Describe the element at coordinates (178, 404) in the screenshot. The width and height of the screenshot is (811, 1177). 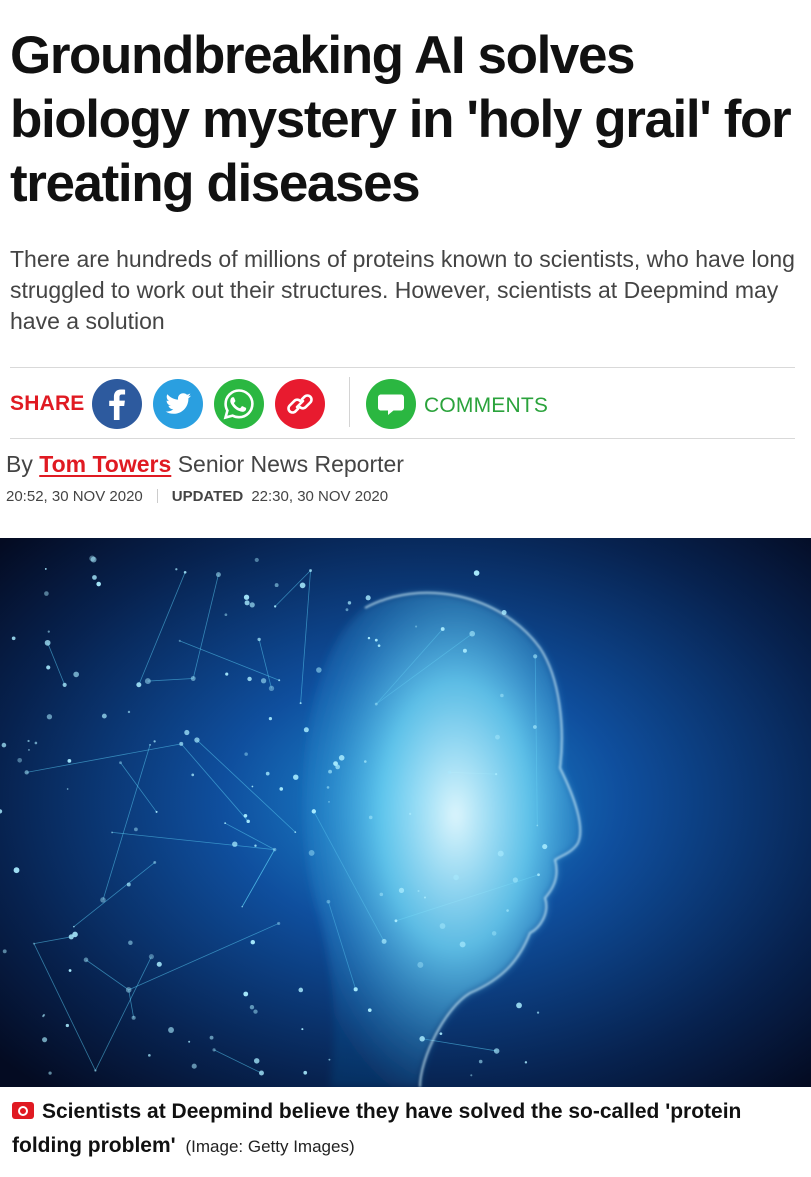
I see `twitter-share-button` at that location.